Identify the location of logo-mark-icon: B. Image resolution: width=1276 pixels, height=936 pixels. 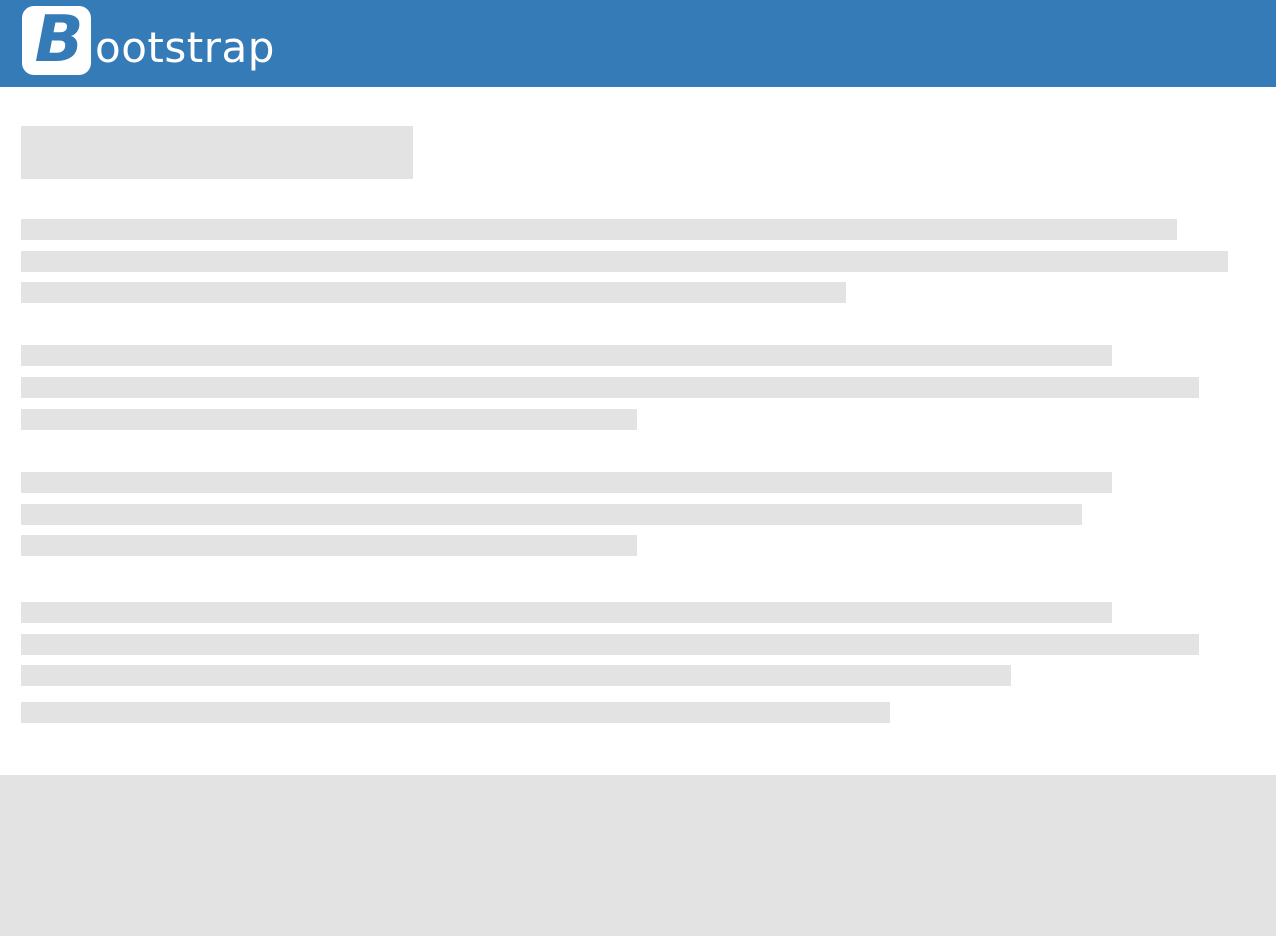
(56, 40).